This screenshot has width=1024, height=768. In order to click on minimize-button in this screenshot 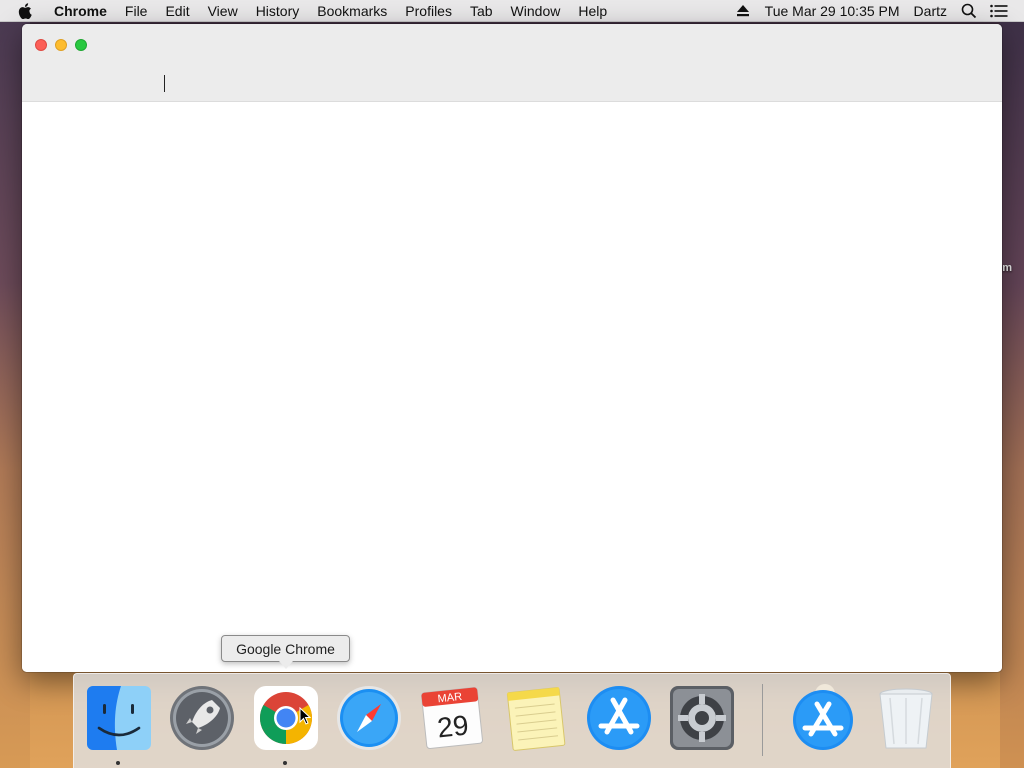, I will do `click(61, 45)`.